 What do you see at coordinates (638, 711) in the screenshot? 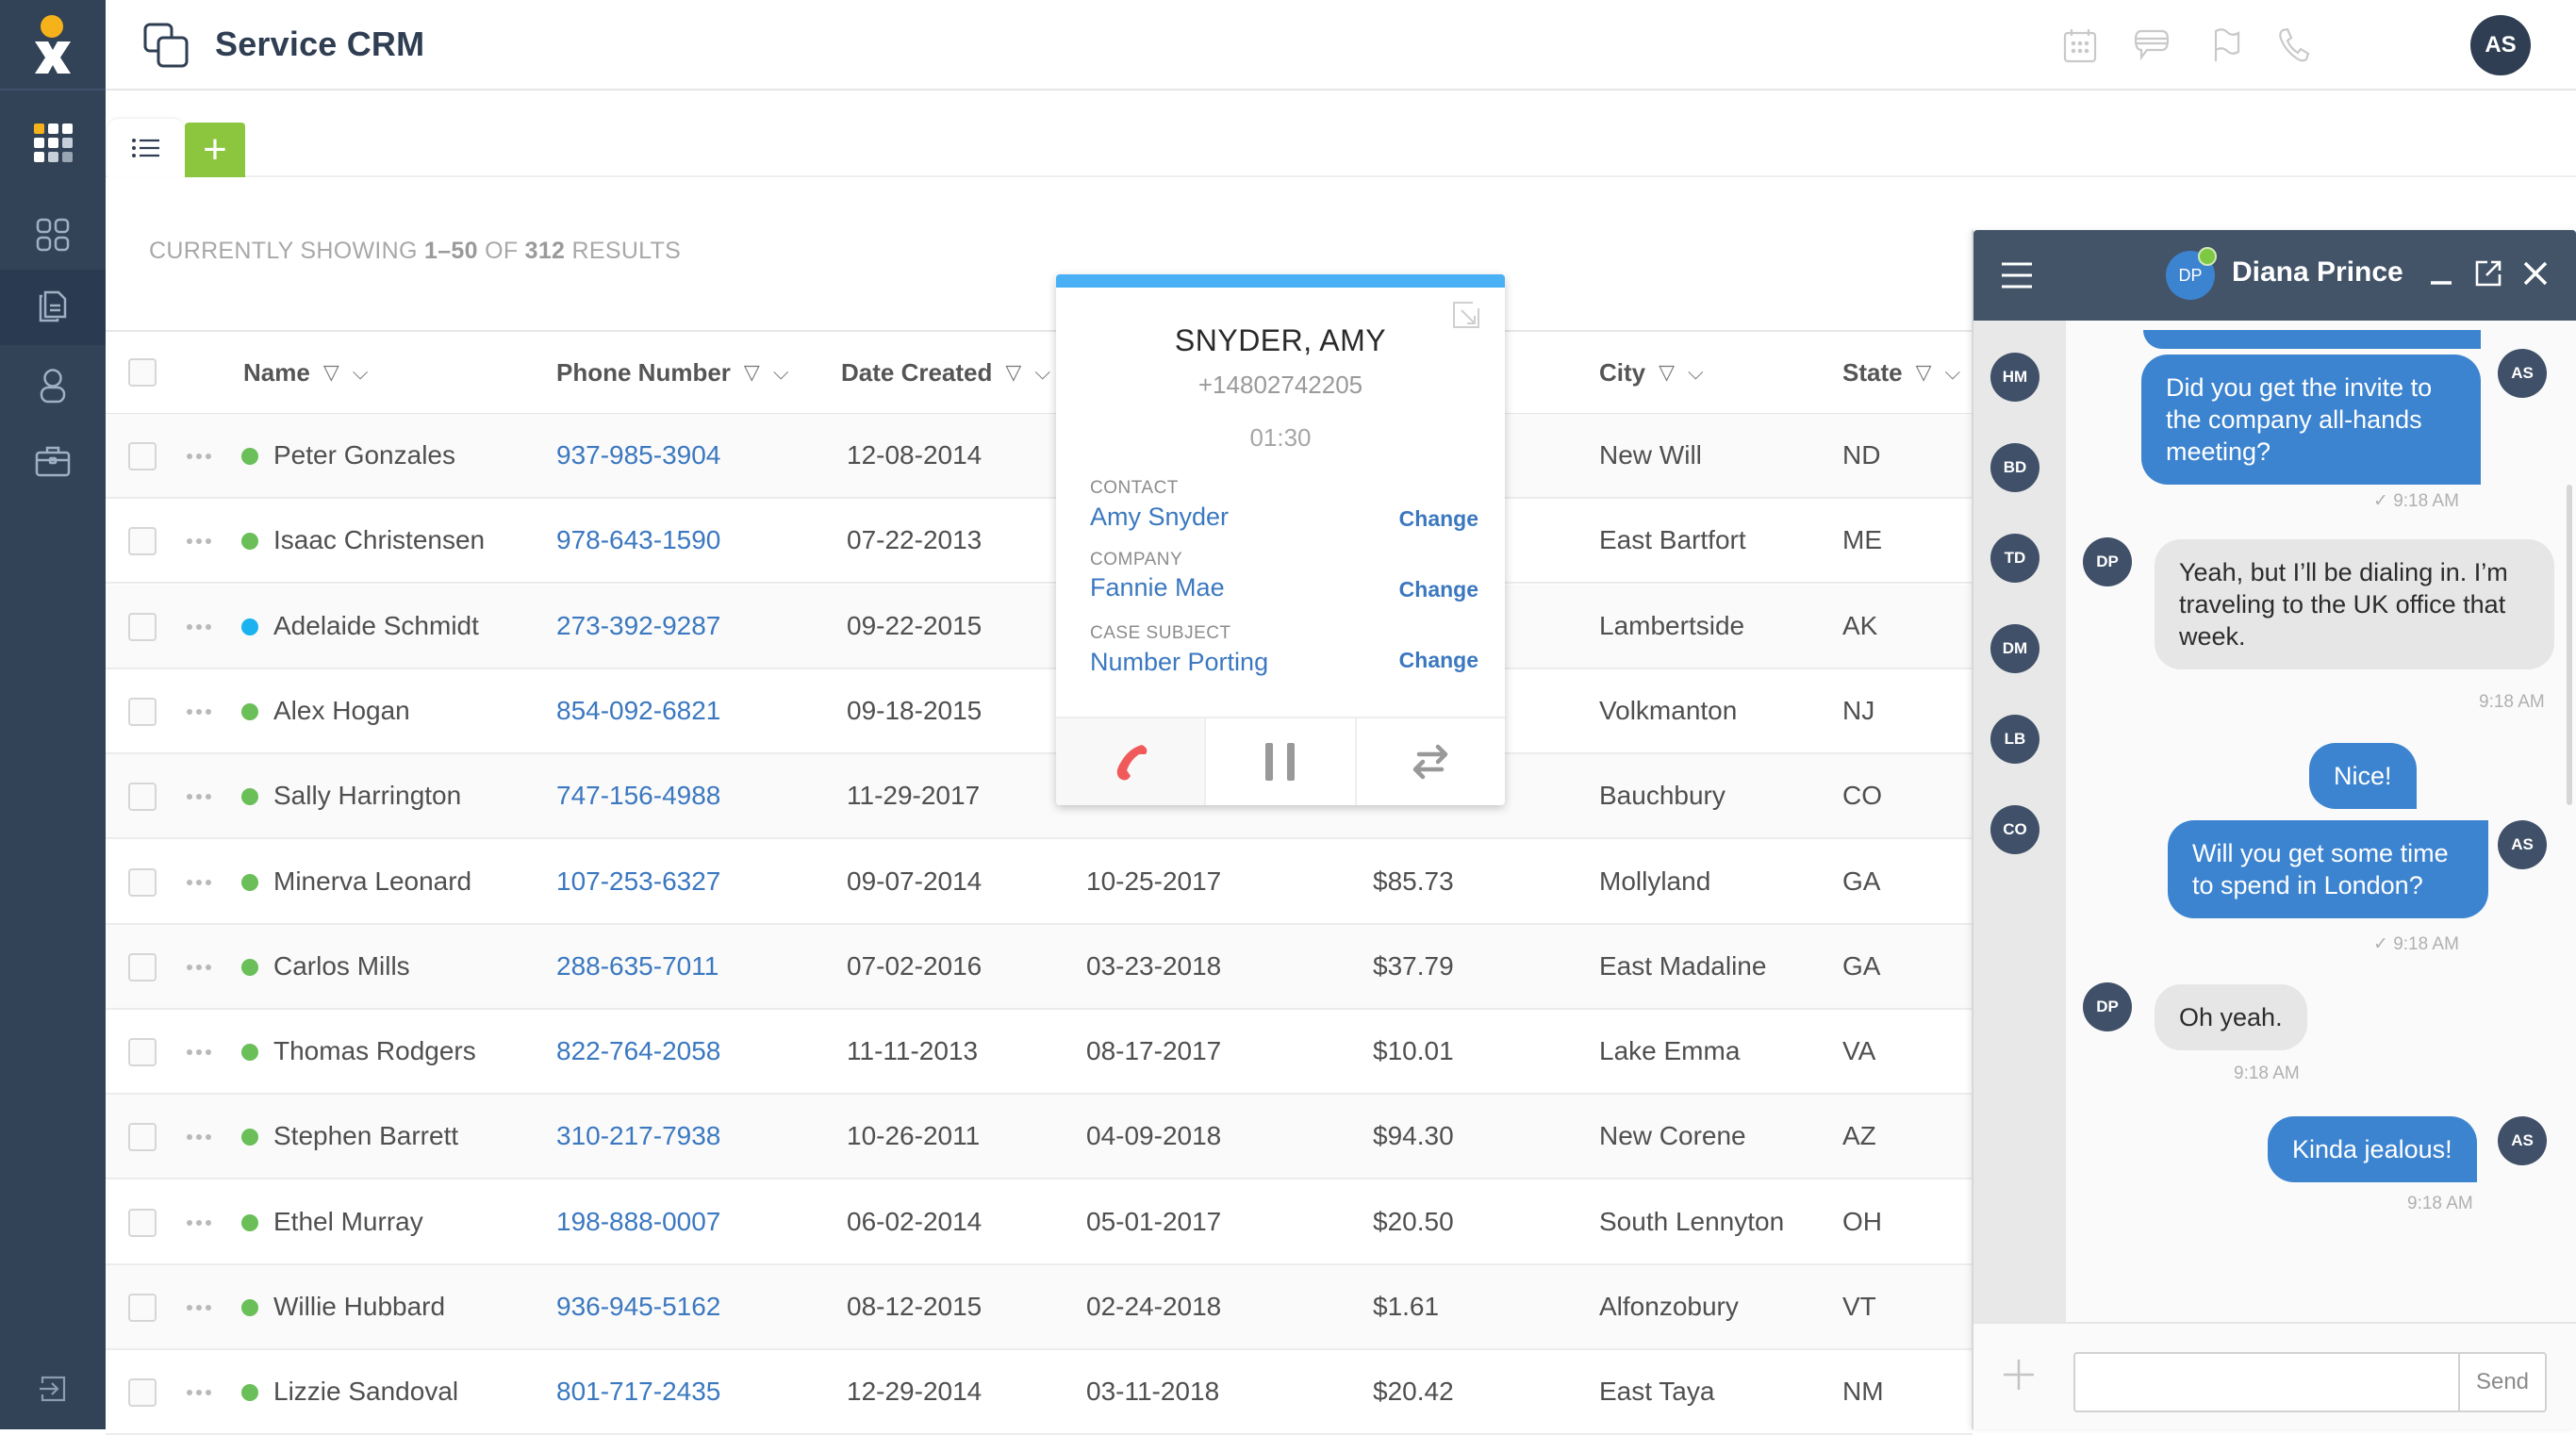
I see `cell-phone: 854-092-6821` at bounding box center [638, 711].